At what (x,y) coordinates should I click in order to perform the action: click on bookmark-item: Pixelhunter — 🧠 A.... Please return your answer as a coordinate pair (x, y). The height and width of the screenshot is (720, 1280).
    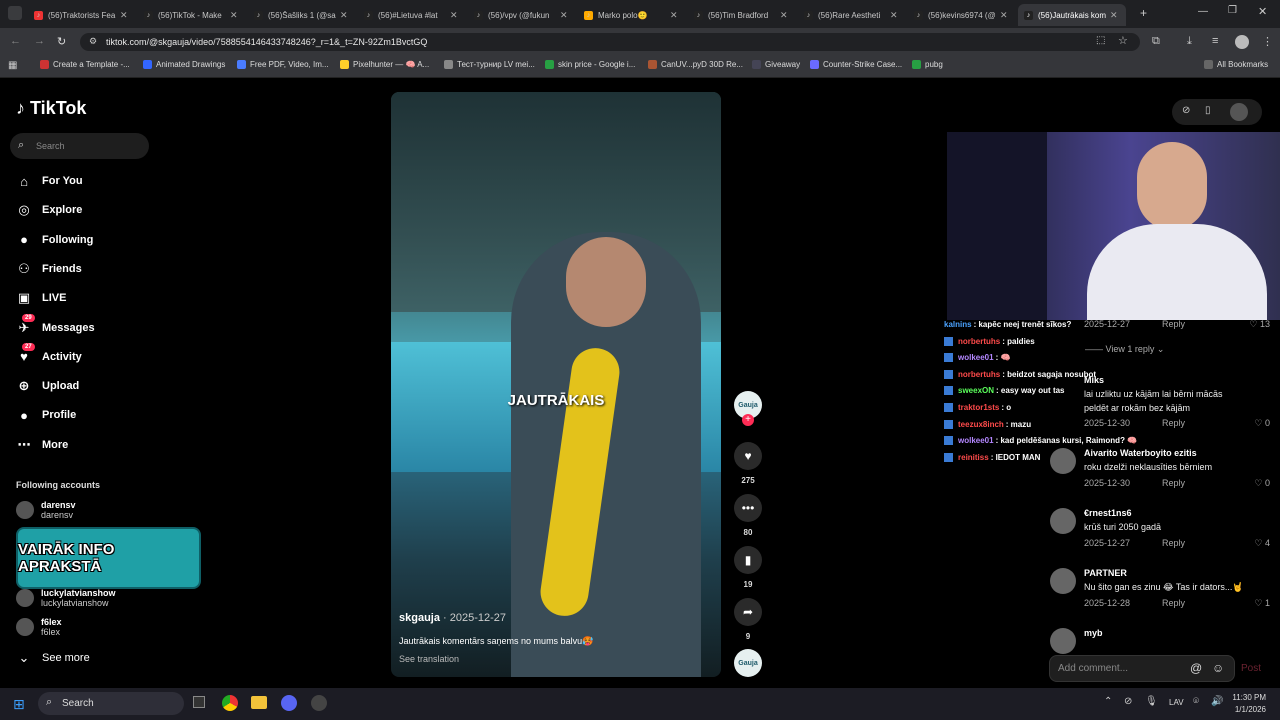
    Looking at the image, I should click on (384, 64).